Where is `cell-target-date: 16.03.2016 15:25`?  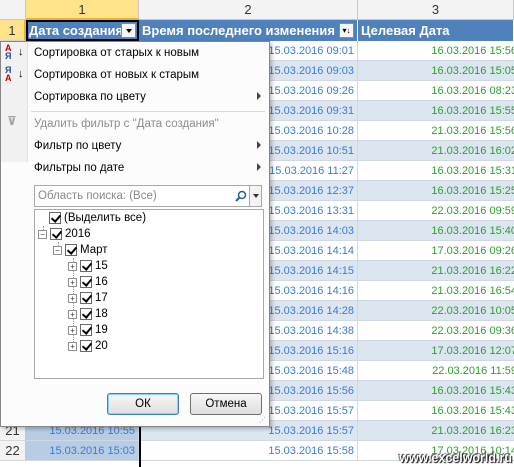
cell-target-date: 16.03.2016 15:25 is located at coordinates (436, 191).